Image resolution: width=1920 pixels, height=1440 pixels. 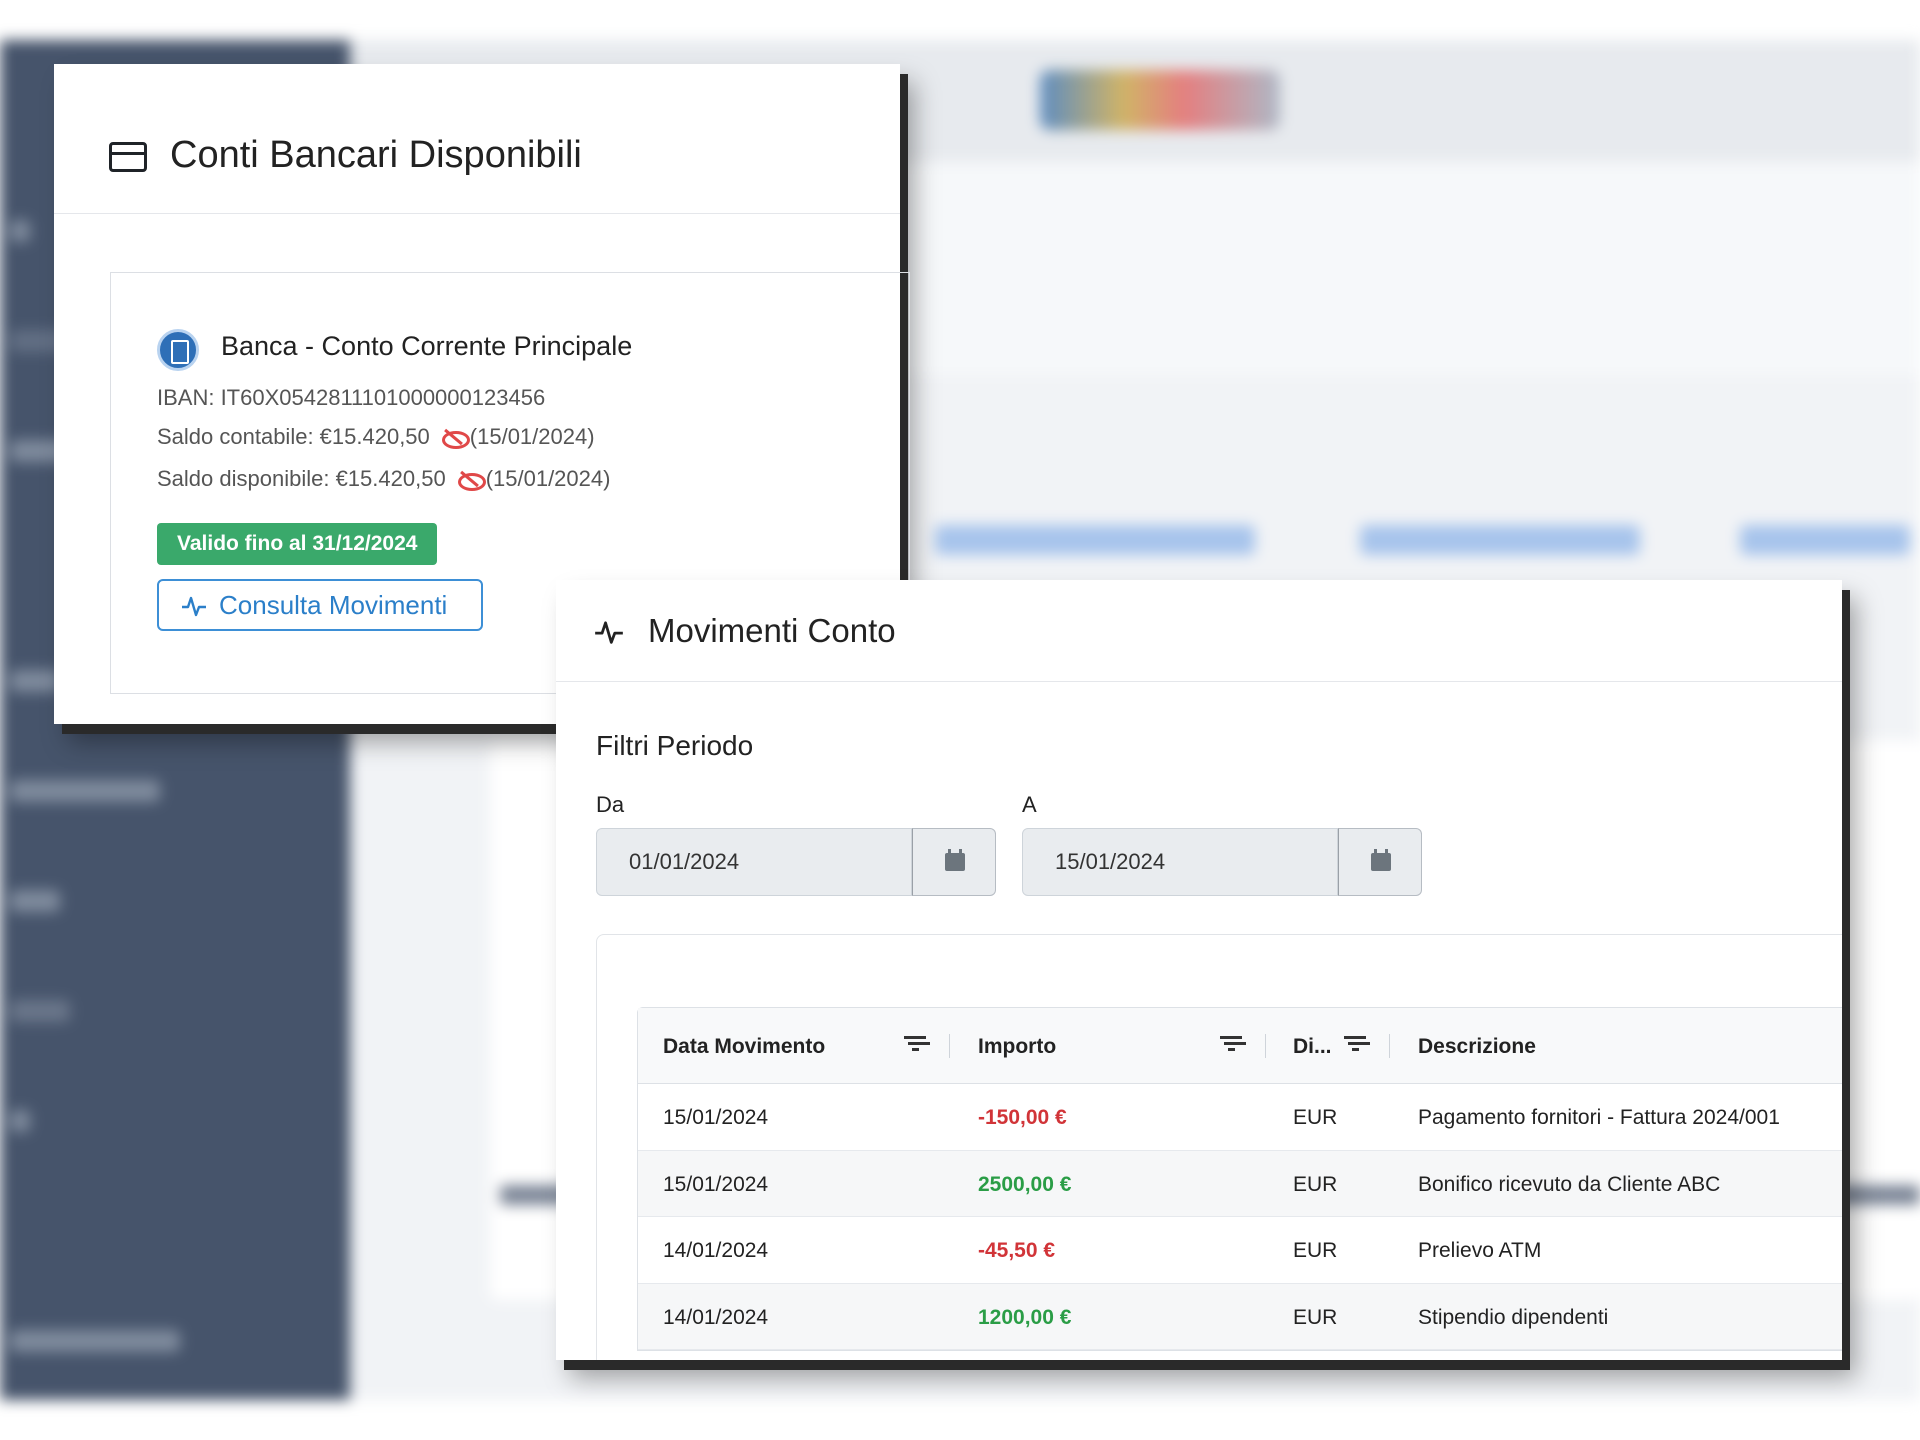 What do you see at coordinates (1569, 1184) in the screenshot?
I see `cell-description: Bonifico ricevuto da Cliente ABC` at bounding box center [1569, 1184].